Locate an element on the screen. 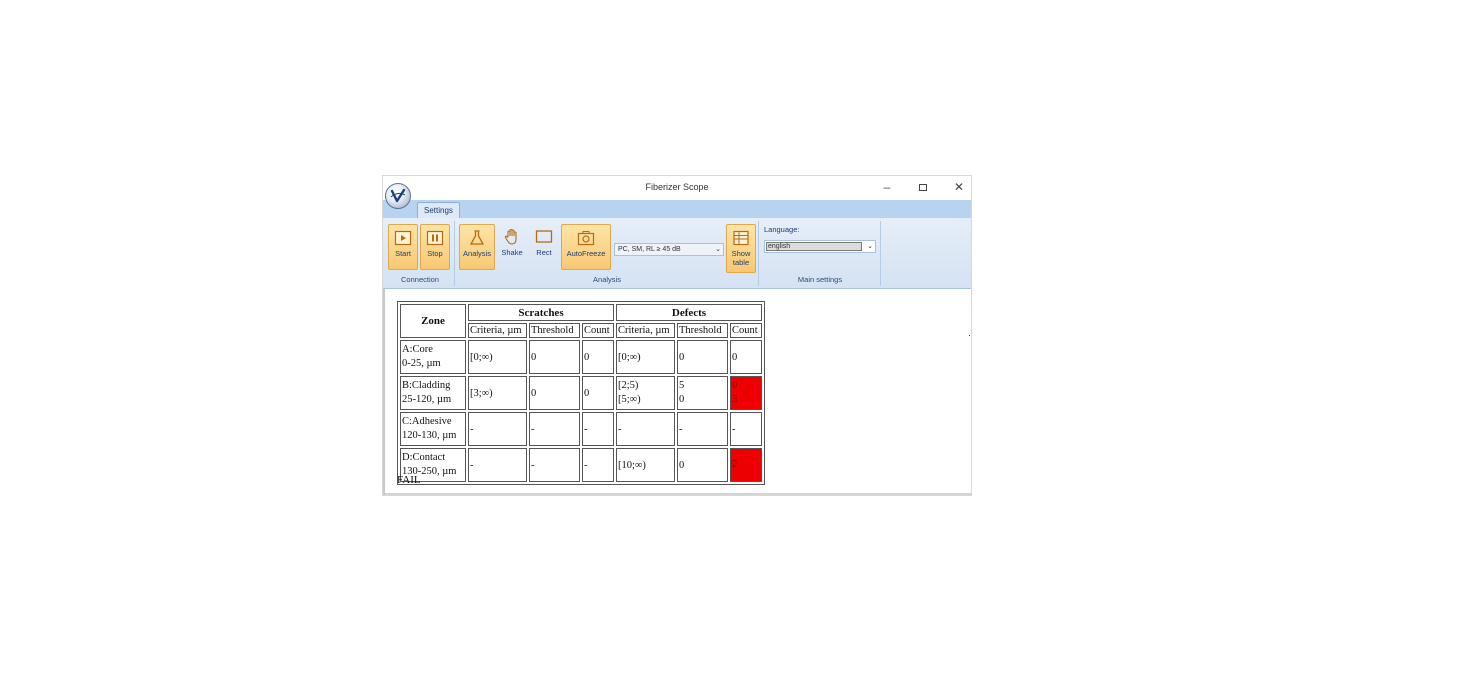 The width and height of the screenshot is (1463, 687). profile-select: PC, SM, RL ≥ 45 dB ⌄ is located at coordinates (669, 249).